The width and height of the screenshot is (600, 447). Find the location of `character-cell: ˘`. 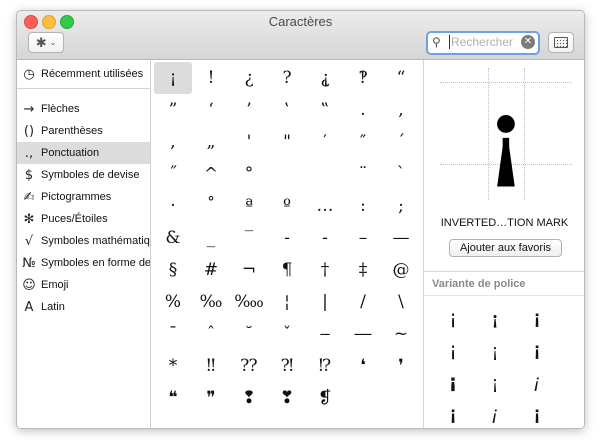

character-cell: ˘ is located at coordinates (249, 334).